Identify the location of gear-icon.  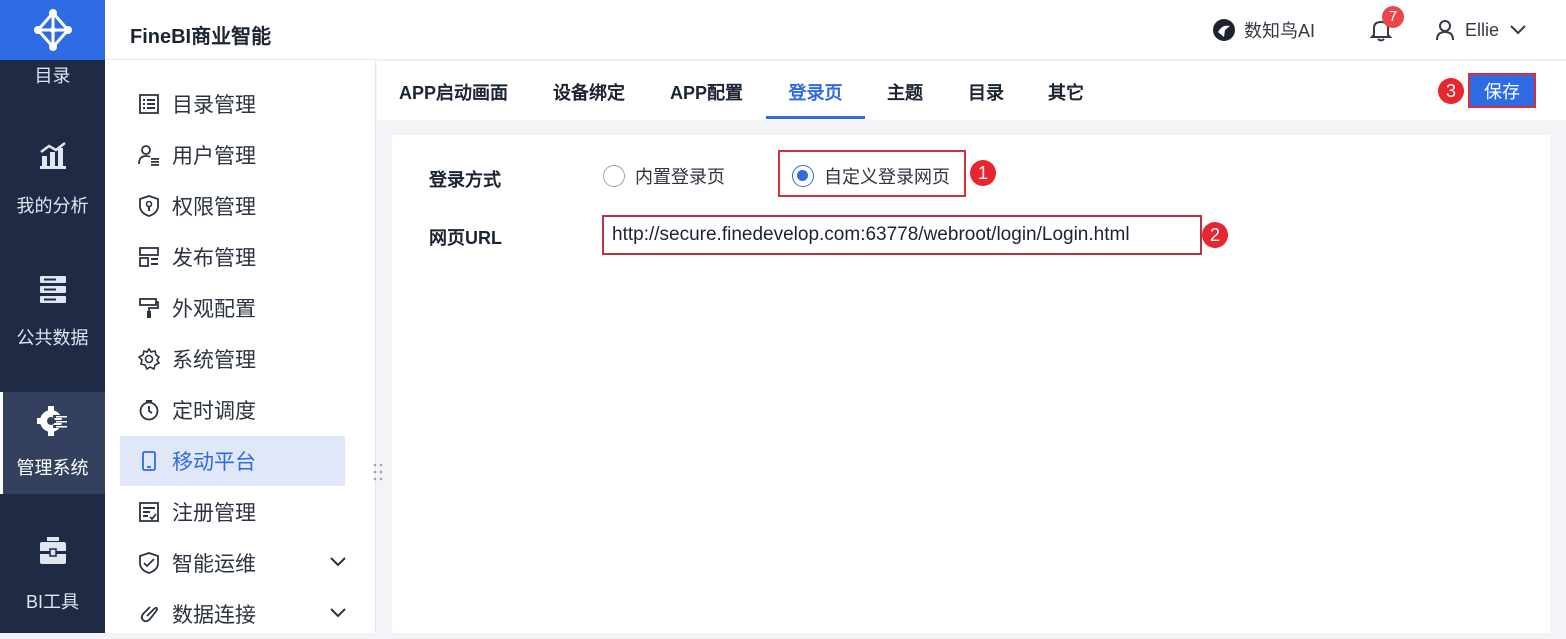
(149, 359).